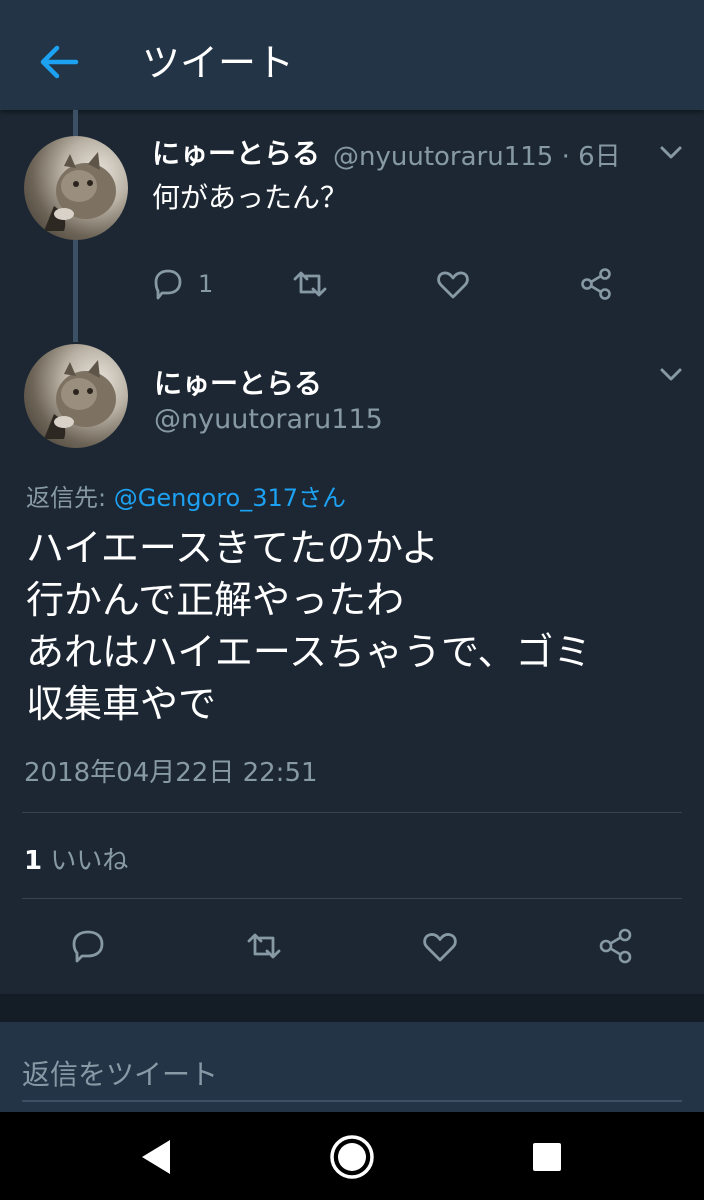 The width and height of the screenshot is (704, 1200). I want to click on retweet-button, so click(264, 946).